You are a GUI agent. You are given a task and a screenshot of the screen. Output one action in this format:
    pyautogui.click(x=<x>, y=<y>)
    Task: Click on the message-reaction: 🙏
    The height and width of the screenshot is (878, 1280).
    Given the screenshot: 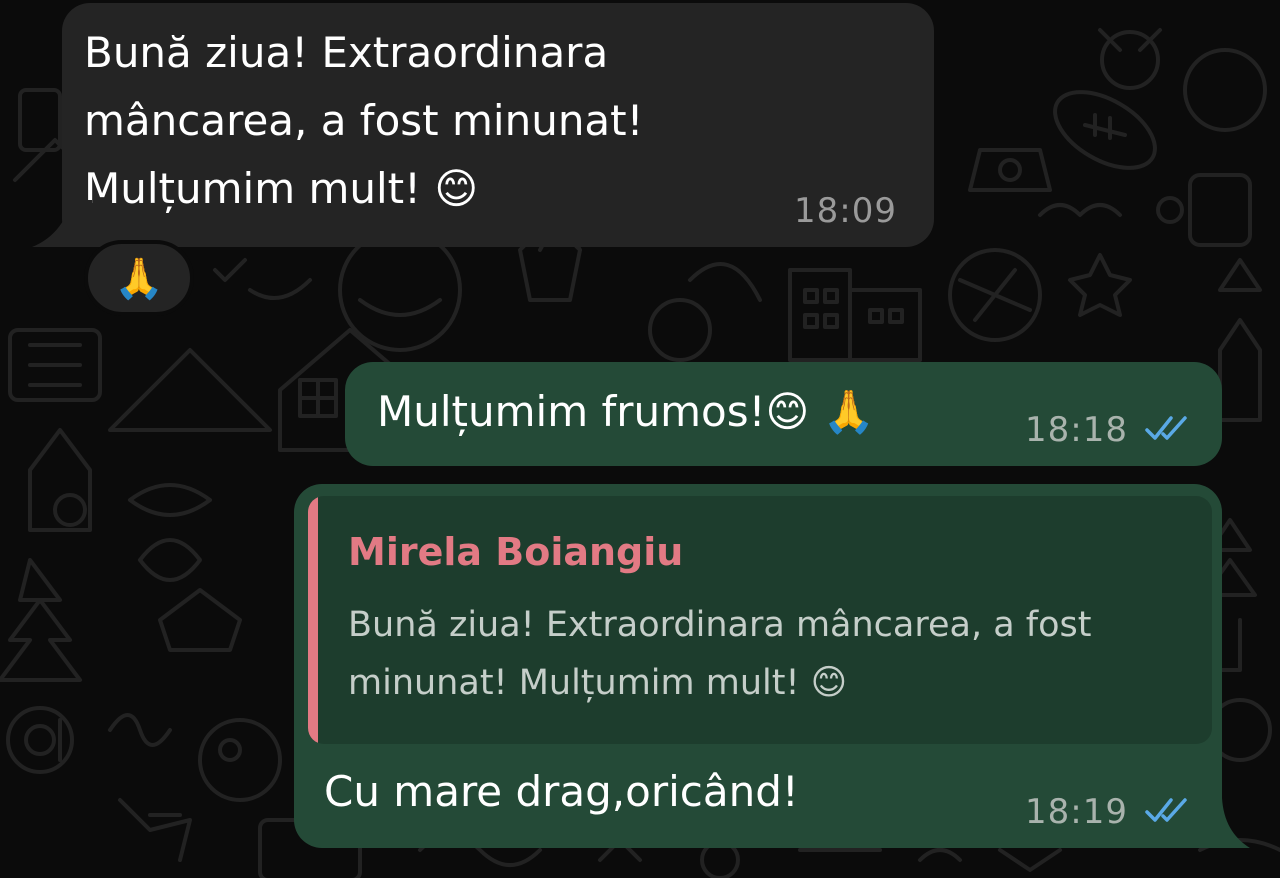 What is the action you would take?
    pyautogui.click(x=139, y=278)
    